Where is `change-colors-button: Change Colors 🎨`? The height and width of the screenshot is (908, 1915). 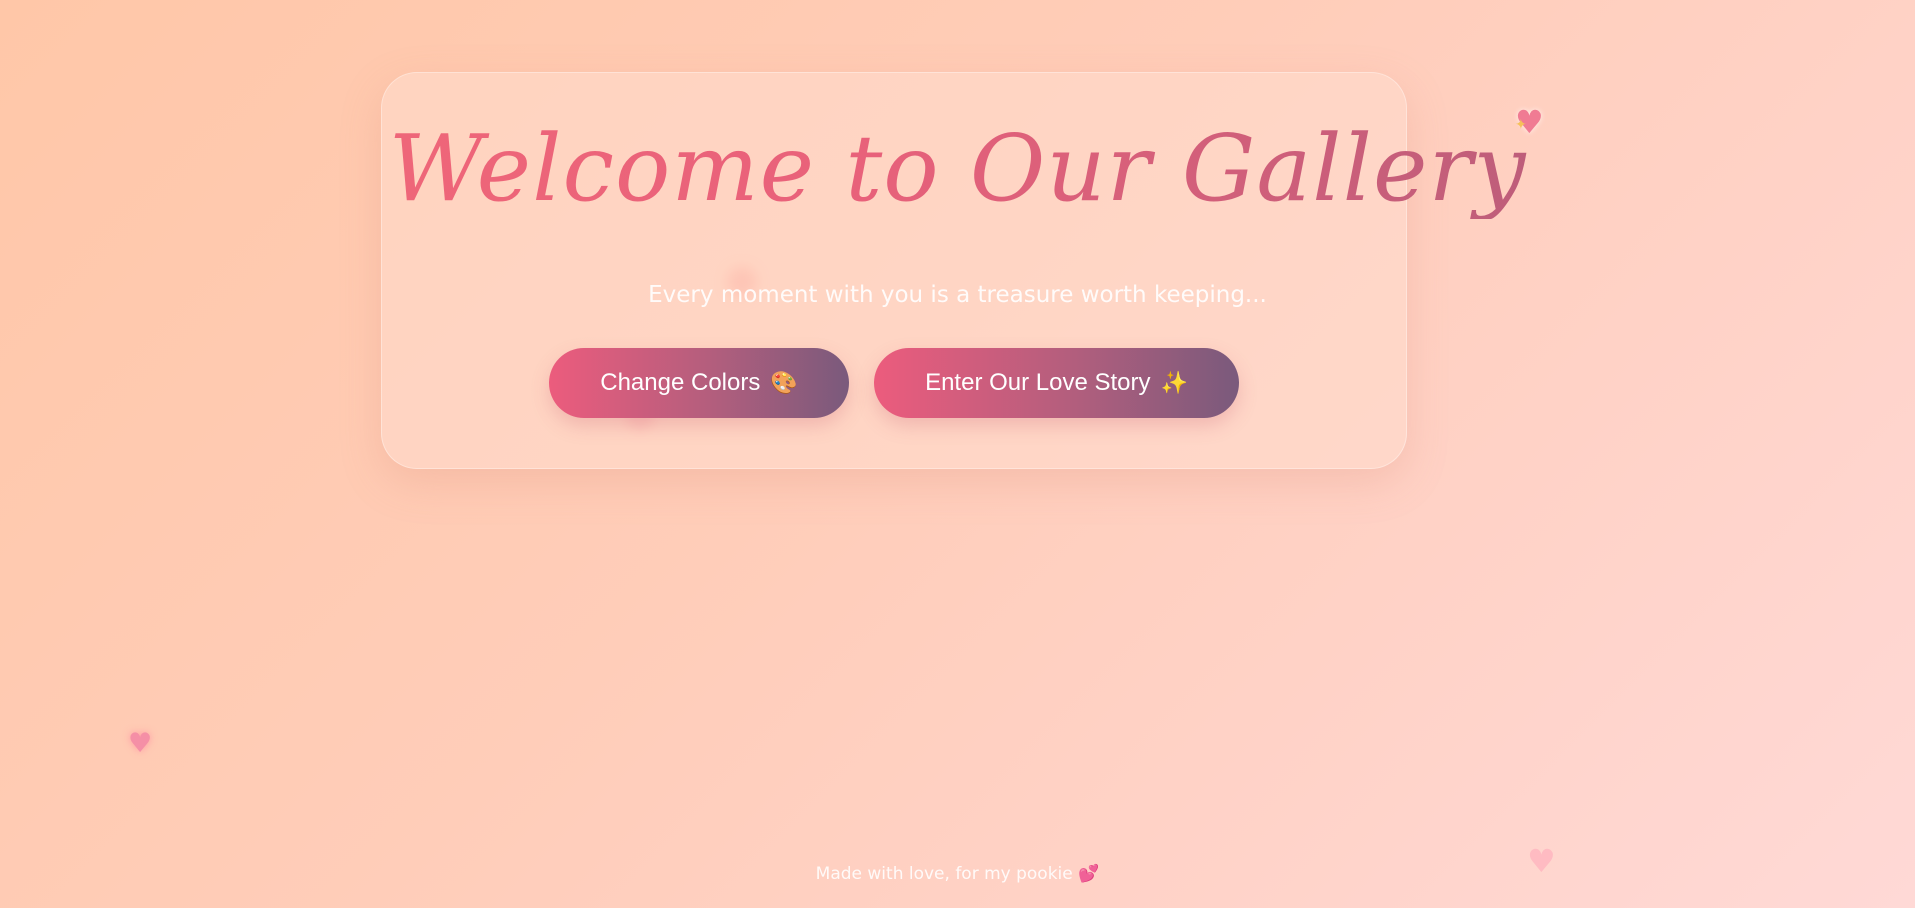 change-colors-button: Change Colors 🎨 is located at coordinates (699, 383).